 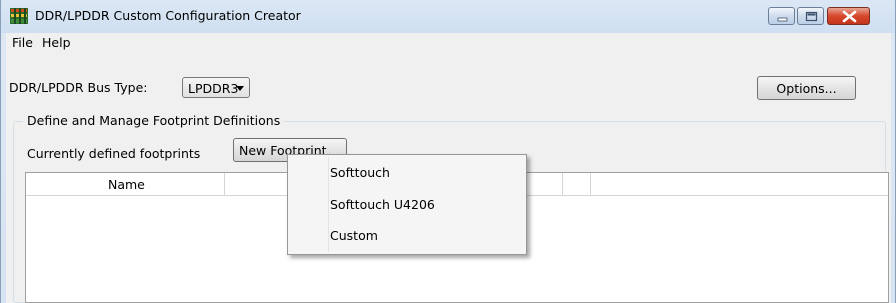 What do you see at coordinates (240, 88) in the screenshot?
I see `chevron-down-icon` at bounding box center [240, 88].